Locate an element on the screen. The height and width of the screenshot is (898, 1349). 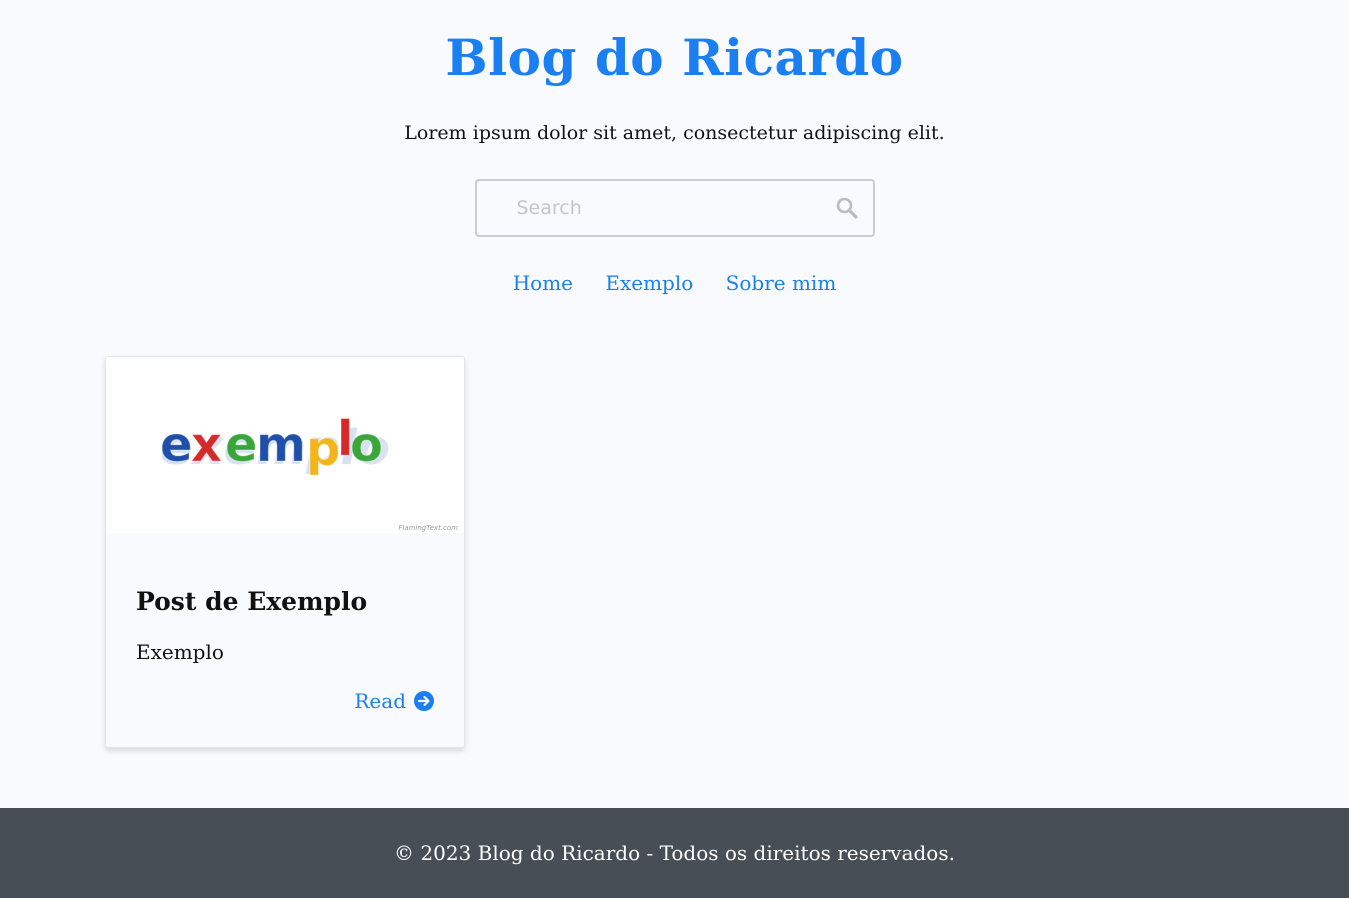
post-thumbnail: exemplo exemplo FlamingText.com is located at coordinates (285, 445).